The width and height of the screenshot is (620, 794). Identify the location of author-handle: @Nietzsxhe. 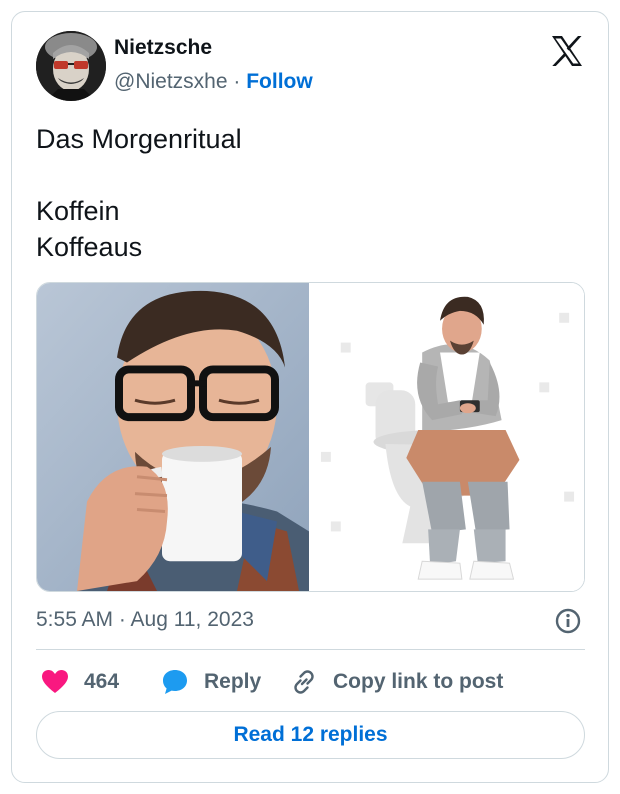
(171, 81).